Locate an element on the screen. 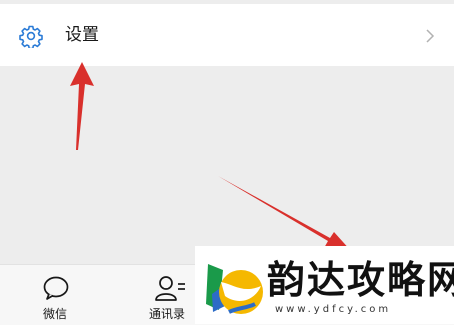  tab-chats-label: 微信 is located at coordinates (55, 314).